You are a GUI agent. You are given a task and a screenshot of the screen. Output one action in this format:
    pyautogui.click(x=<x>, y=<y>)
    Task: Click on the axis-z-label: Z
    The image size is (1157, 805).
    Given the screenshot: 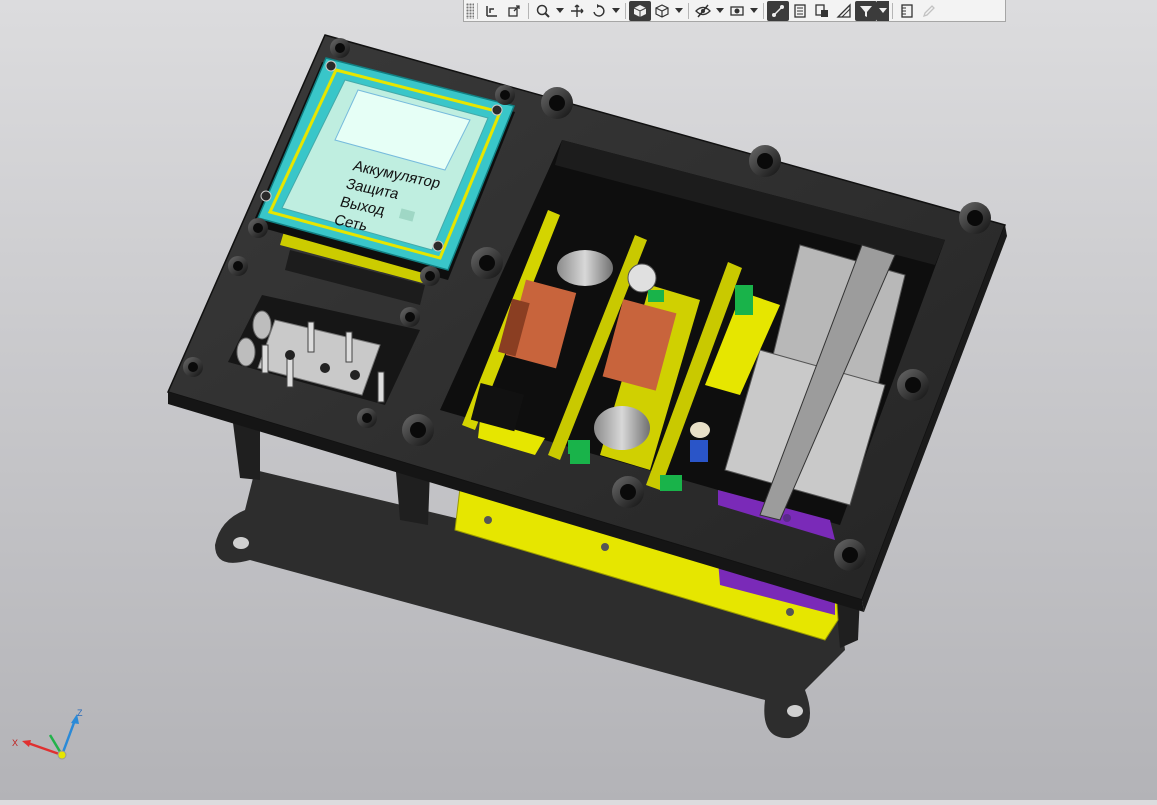 What is the action you would take?
    pyautogui.click(x=80, y=713)
    